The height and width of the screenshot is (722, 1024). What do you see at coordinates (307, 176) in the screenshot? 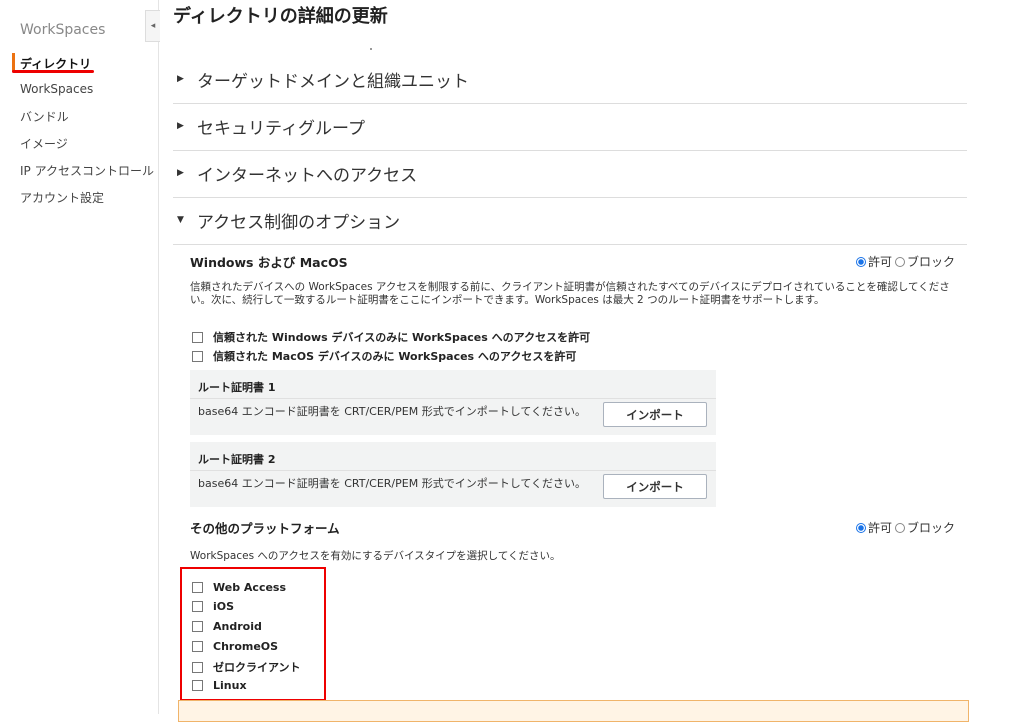
I see `section-label: インターネットへのアクセス` at bounding box center [307, 176].